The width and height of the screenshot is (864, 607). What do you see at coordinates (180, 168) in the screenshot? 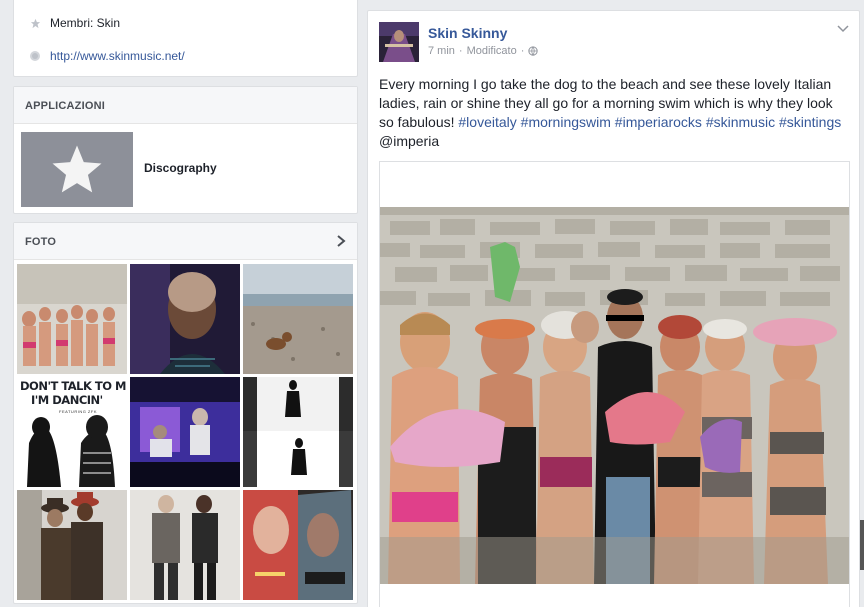
I see `discography-link: Discography` at bounding box center [180, 168].